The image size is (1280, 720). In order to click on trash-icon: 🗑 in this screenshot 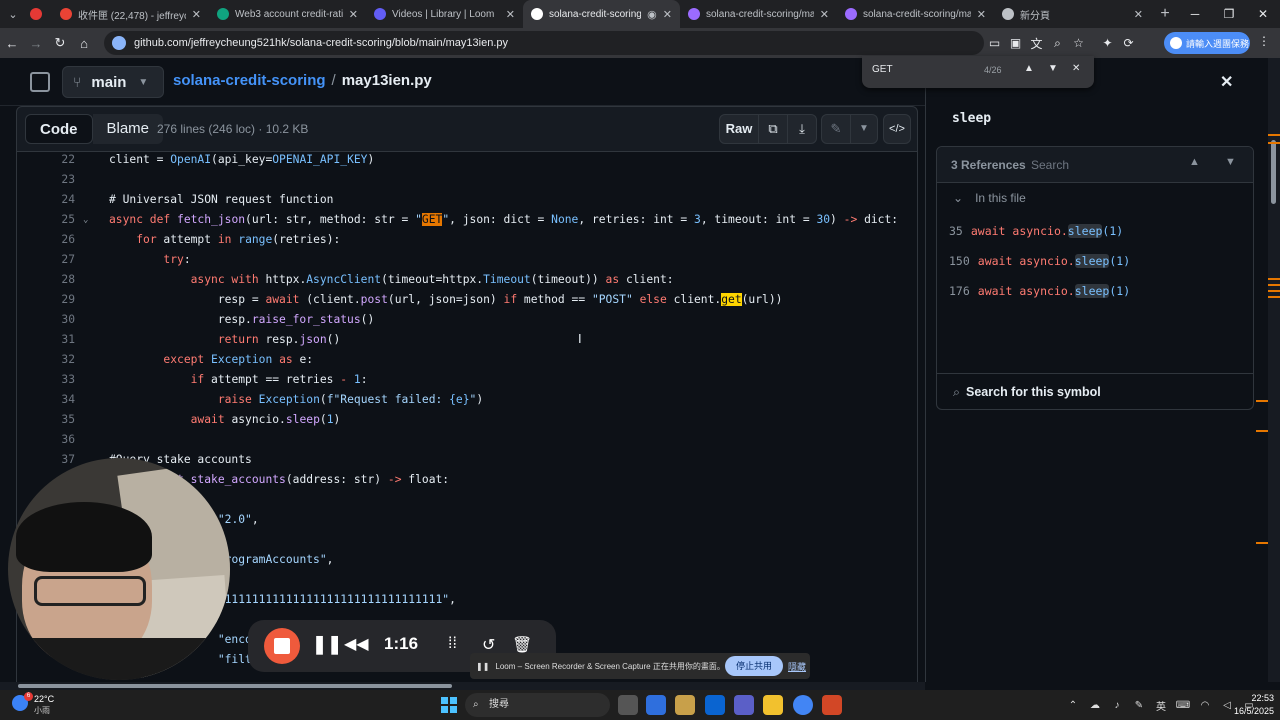, I will do `click(522, 645)`.